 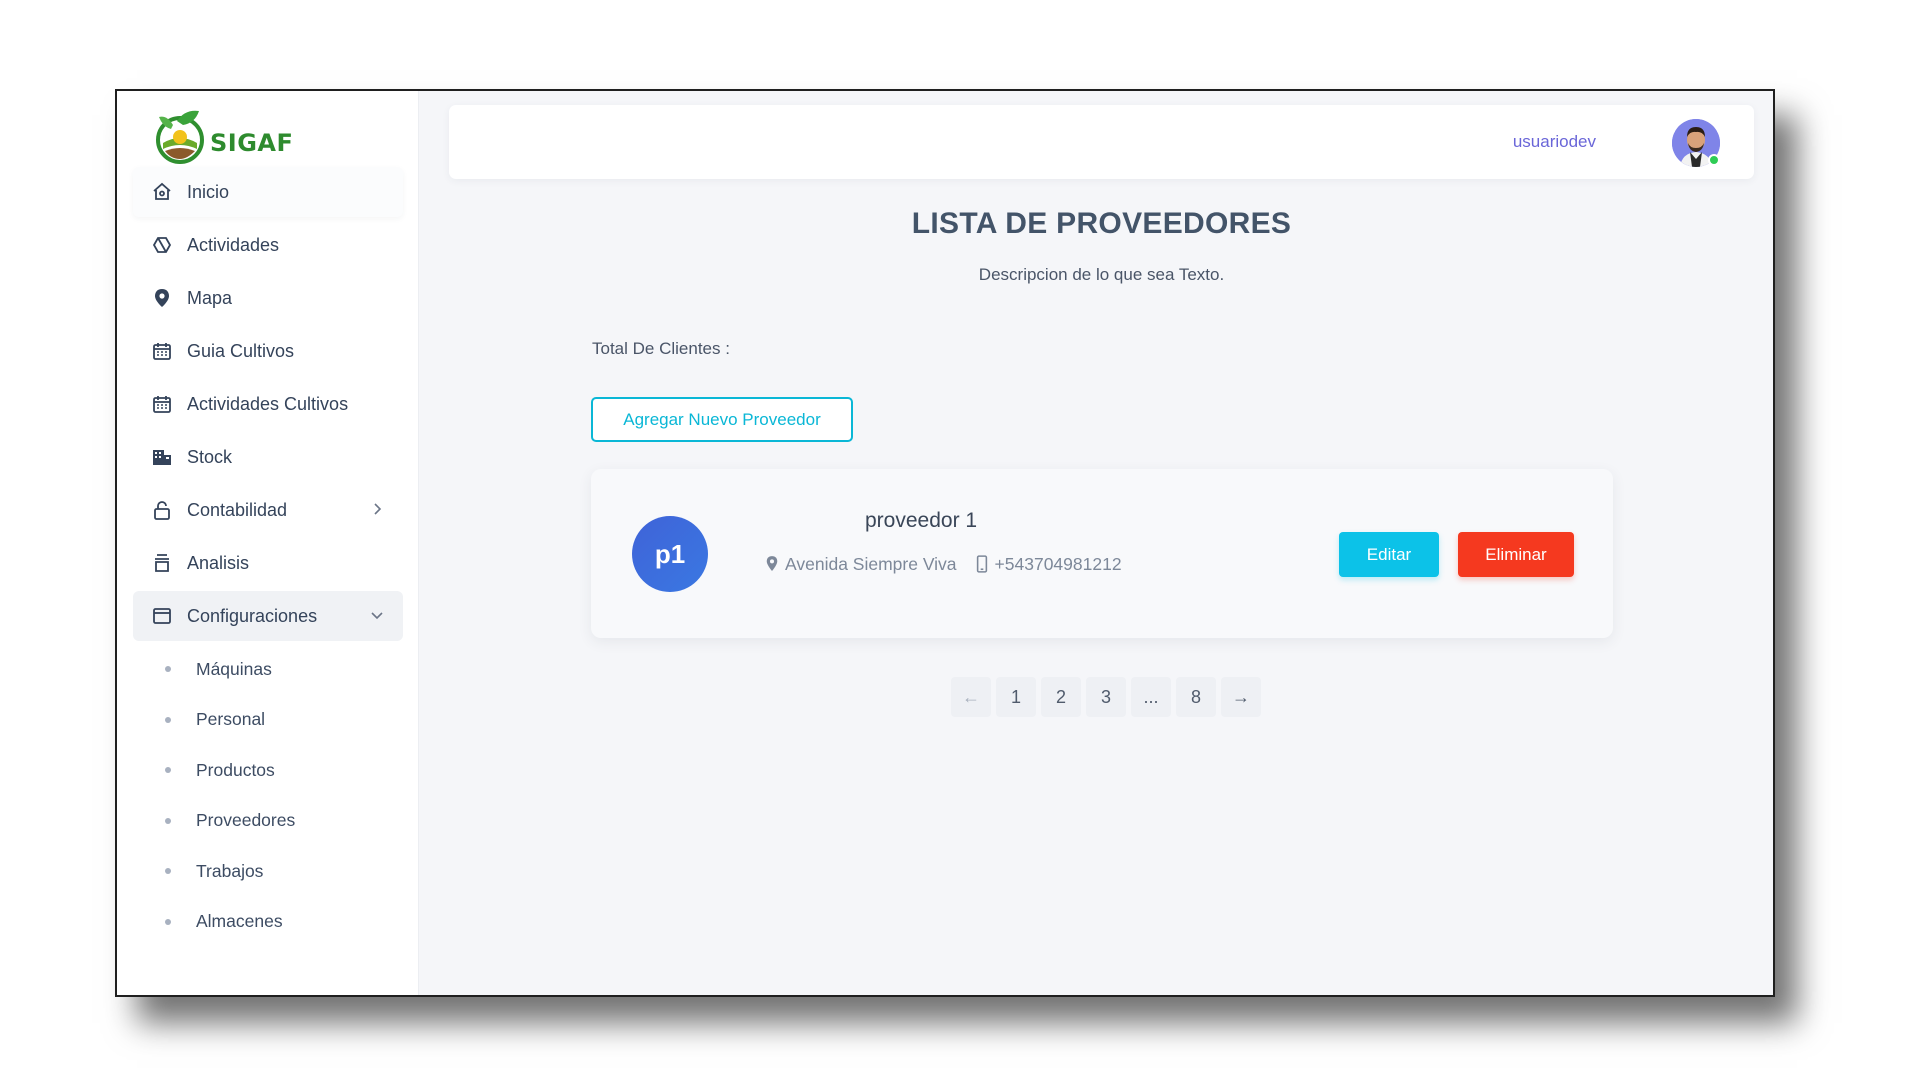 What do you see at coordinates (233, 244) in the screenshot?
I see `sidebar-item-label: Actividades` at bounding box center [233, 244].